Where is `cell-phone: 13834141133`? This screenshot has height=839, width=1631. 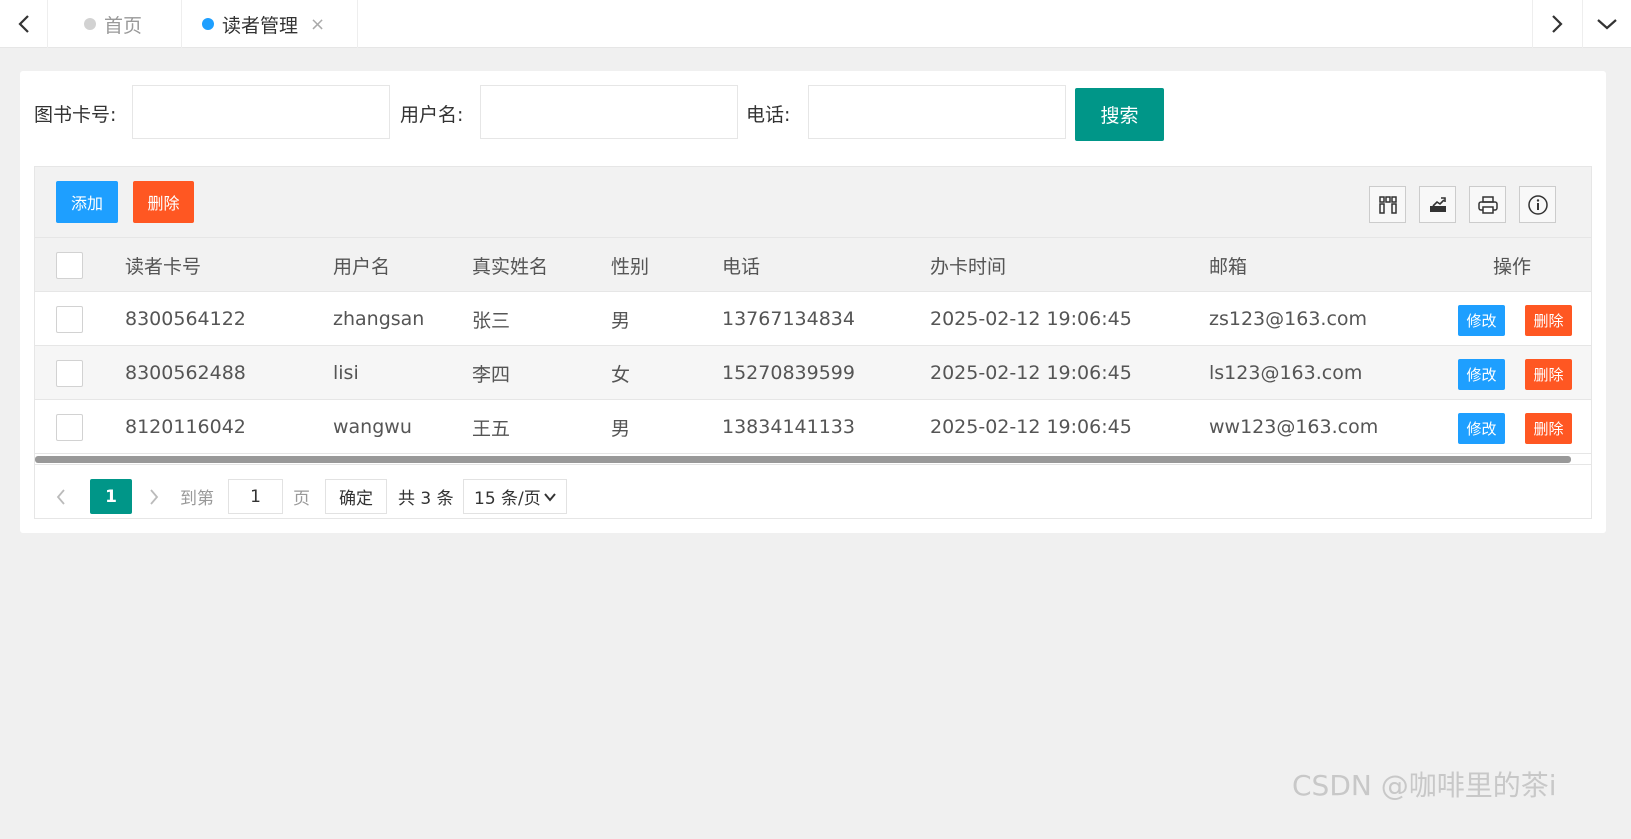 cell-phone: 13834141133 is located at coordinates (788, 427).